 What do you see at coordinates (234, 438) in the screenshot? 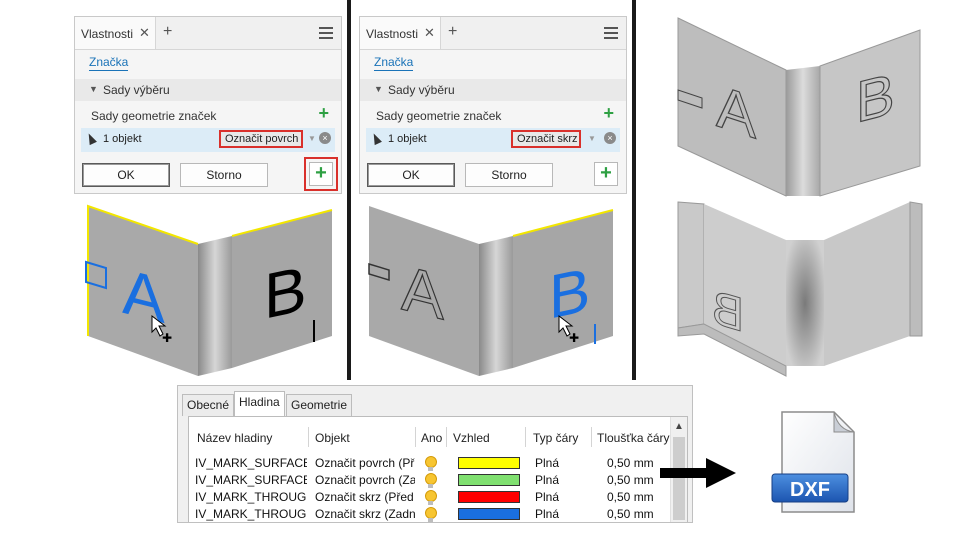
I see `column-header-layer-name: Název hladiny` at bounding box center [234, 438].